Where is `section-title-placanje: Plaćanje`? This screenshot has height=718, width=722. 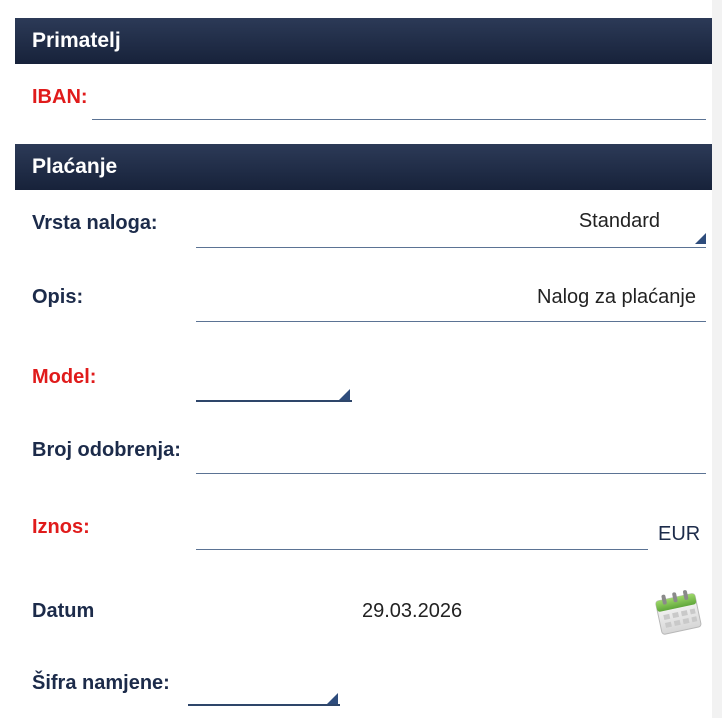 section-title-placanje: Plaćanje is located at coordinates (75, 166).